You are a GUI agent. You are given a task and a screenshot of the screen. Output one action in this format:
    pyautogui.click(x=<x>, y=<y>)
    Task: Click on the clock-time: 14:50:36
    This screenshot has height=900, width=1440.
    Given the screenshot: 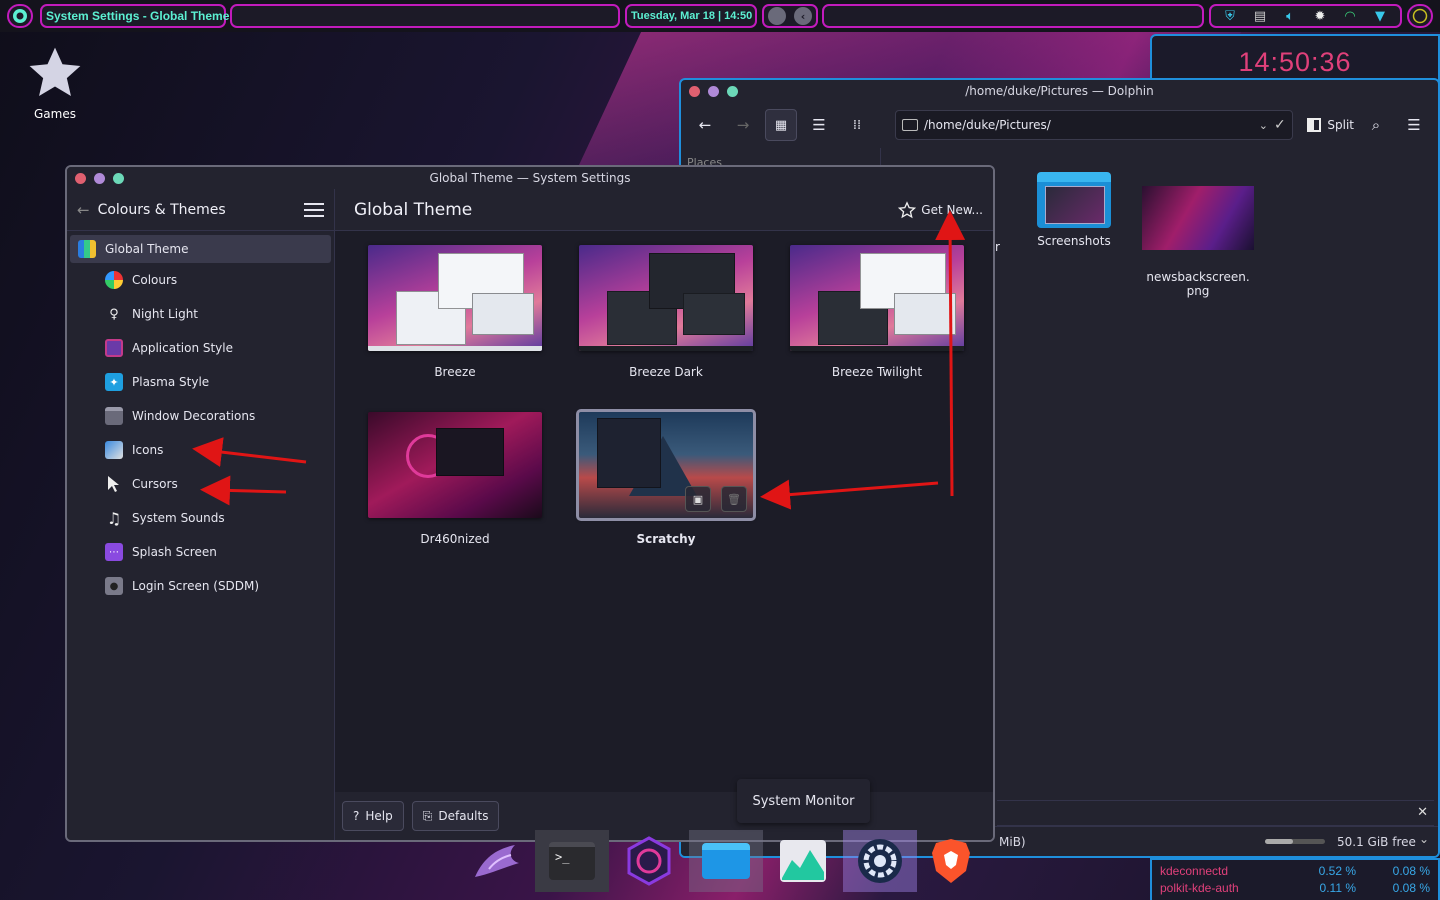 What is the action you would take?
    pyautogui.click(x=1295, y=62)
    